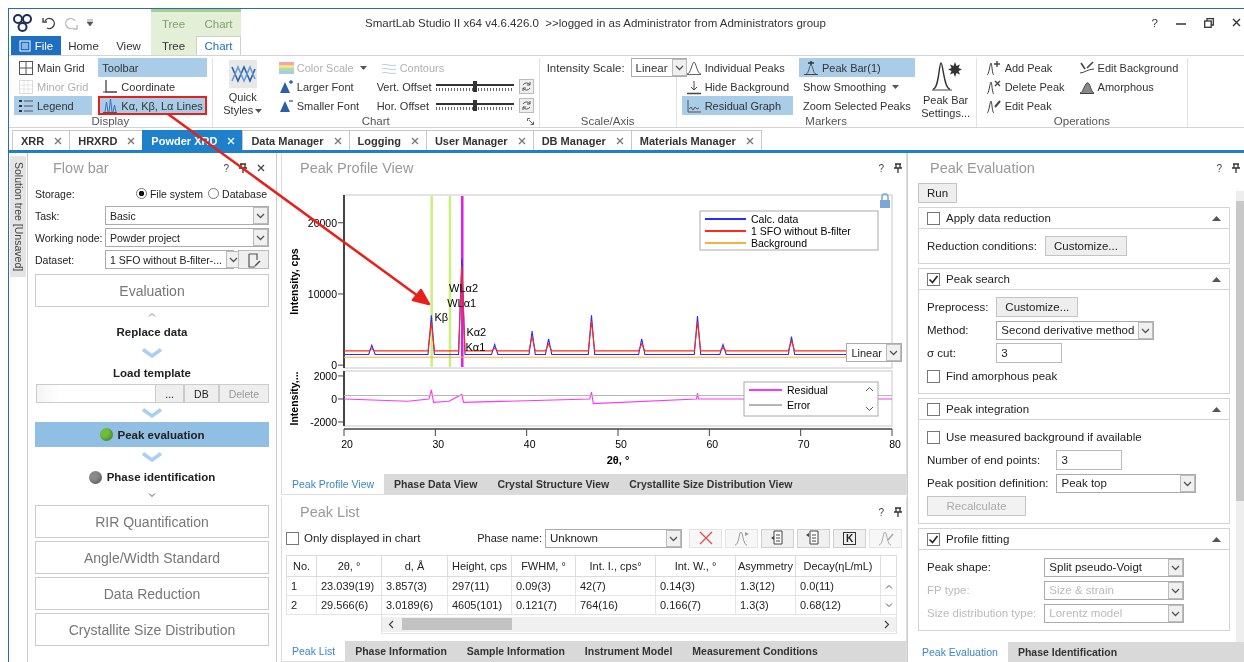 The image size is (1244, 662). What do you see at coordinates (857, 105) in the screenshot?
I see `ribbon-button: Zoom Selected Peaks` at bounding box center [857, 105].